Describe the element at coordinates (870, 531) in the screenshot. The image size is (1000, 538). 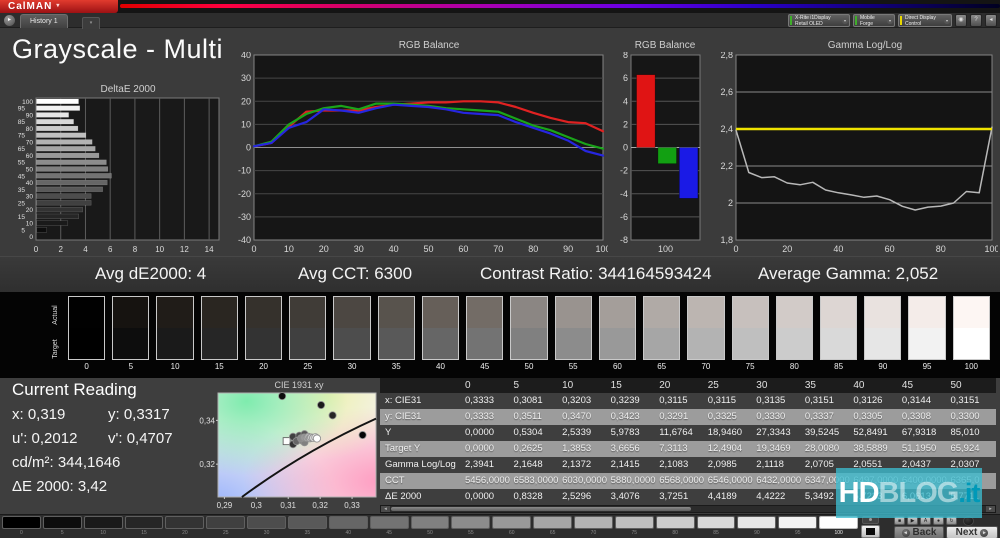
I see `pattern-window-button` at that location.